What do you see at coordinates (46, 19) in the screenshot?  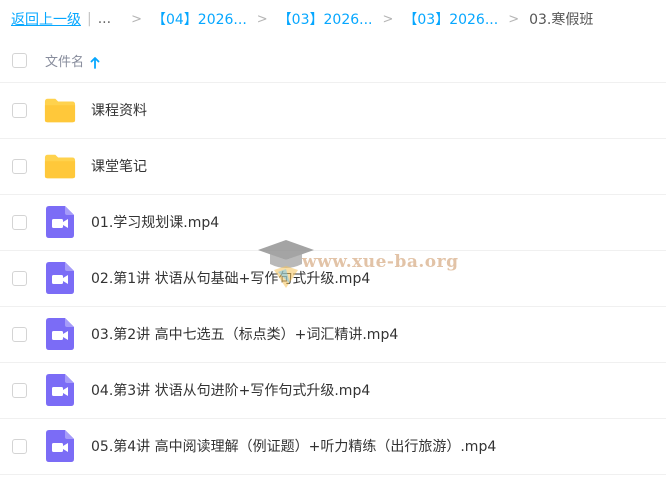 I see `back-link: 返回上一级` at bounding box center [46, 19].